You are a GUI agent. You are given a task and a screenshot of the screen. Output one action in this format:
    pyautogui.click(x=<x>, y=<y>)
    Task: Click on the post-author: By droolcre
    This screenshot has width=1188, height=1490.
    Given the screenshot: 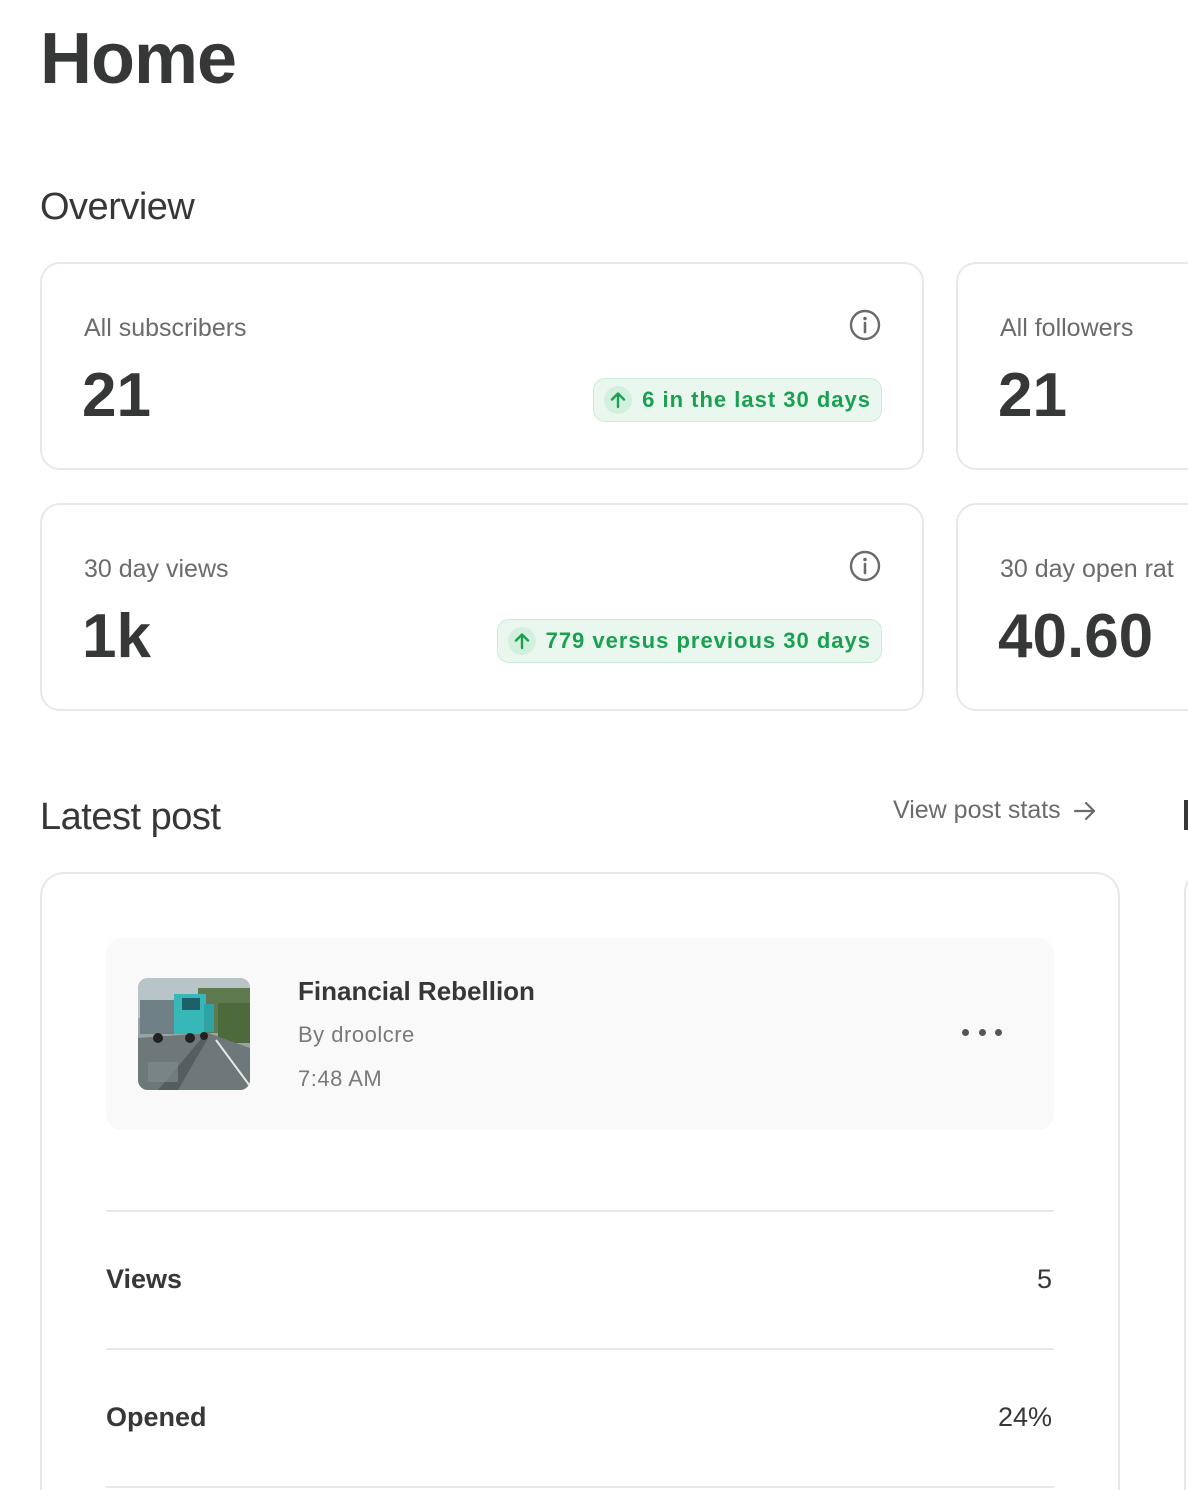 What is the action you would take?
    pyautogui.click(x=356, y=1034)
    